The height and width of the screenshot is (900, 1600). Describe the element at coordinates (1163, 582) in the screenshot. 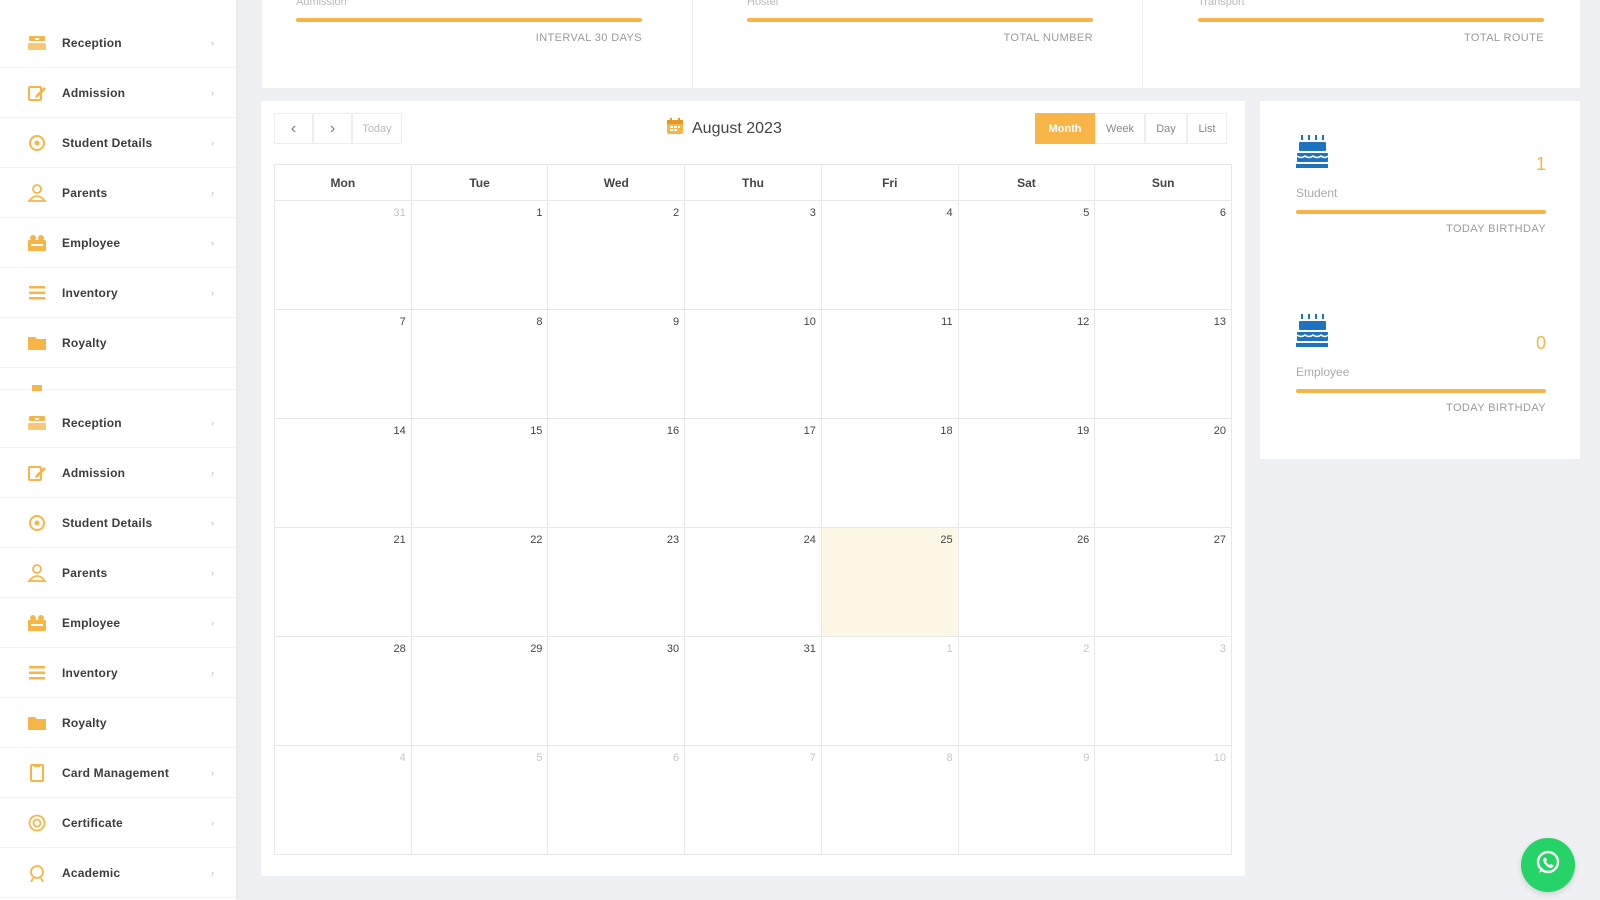

I see `calendar-day: 27` at that location.